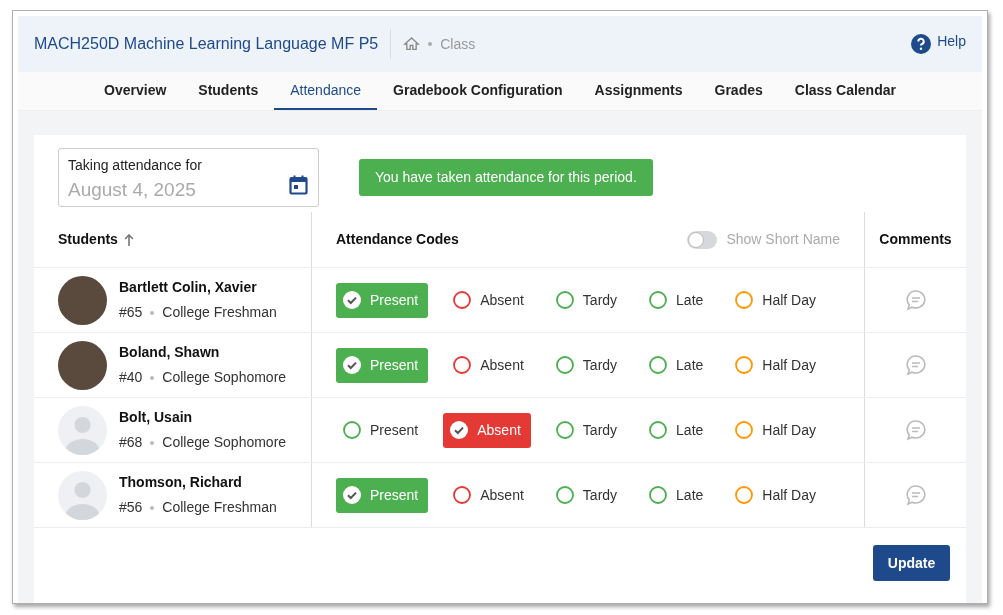  Describe the element at coordinates (702, 239) in the screenshot. I see `toggle-switch` at that location.